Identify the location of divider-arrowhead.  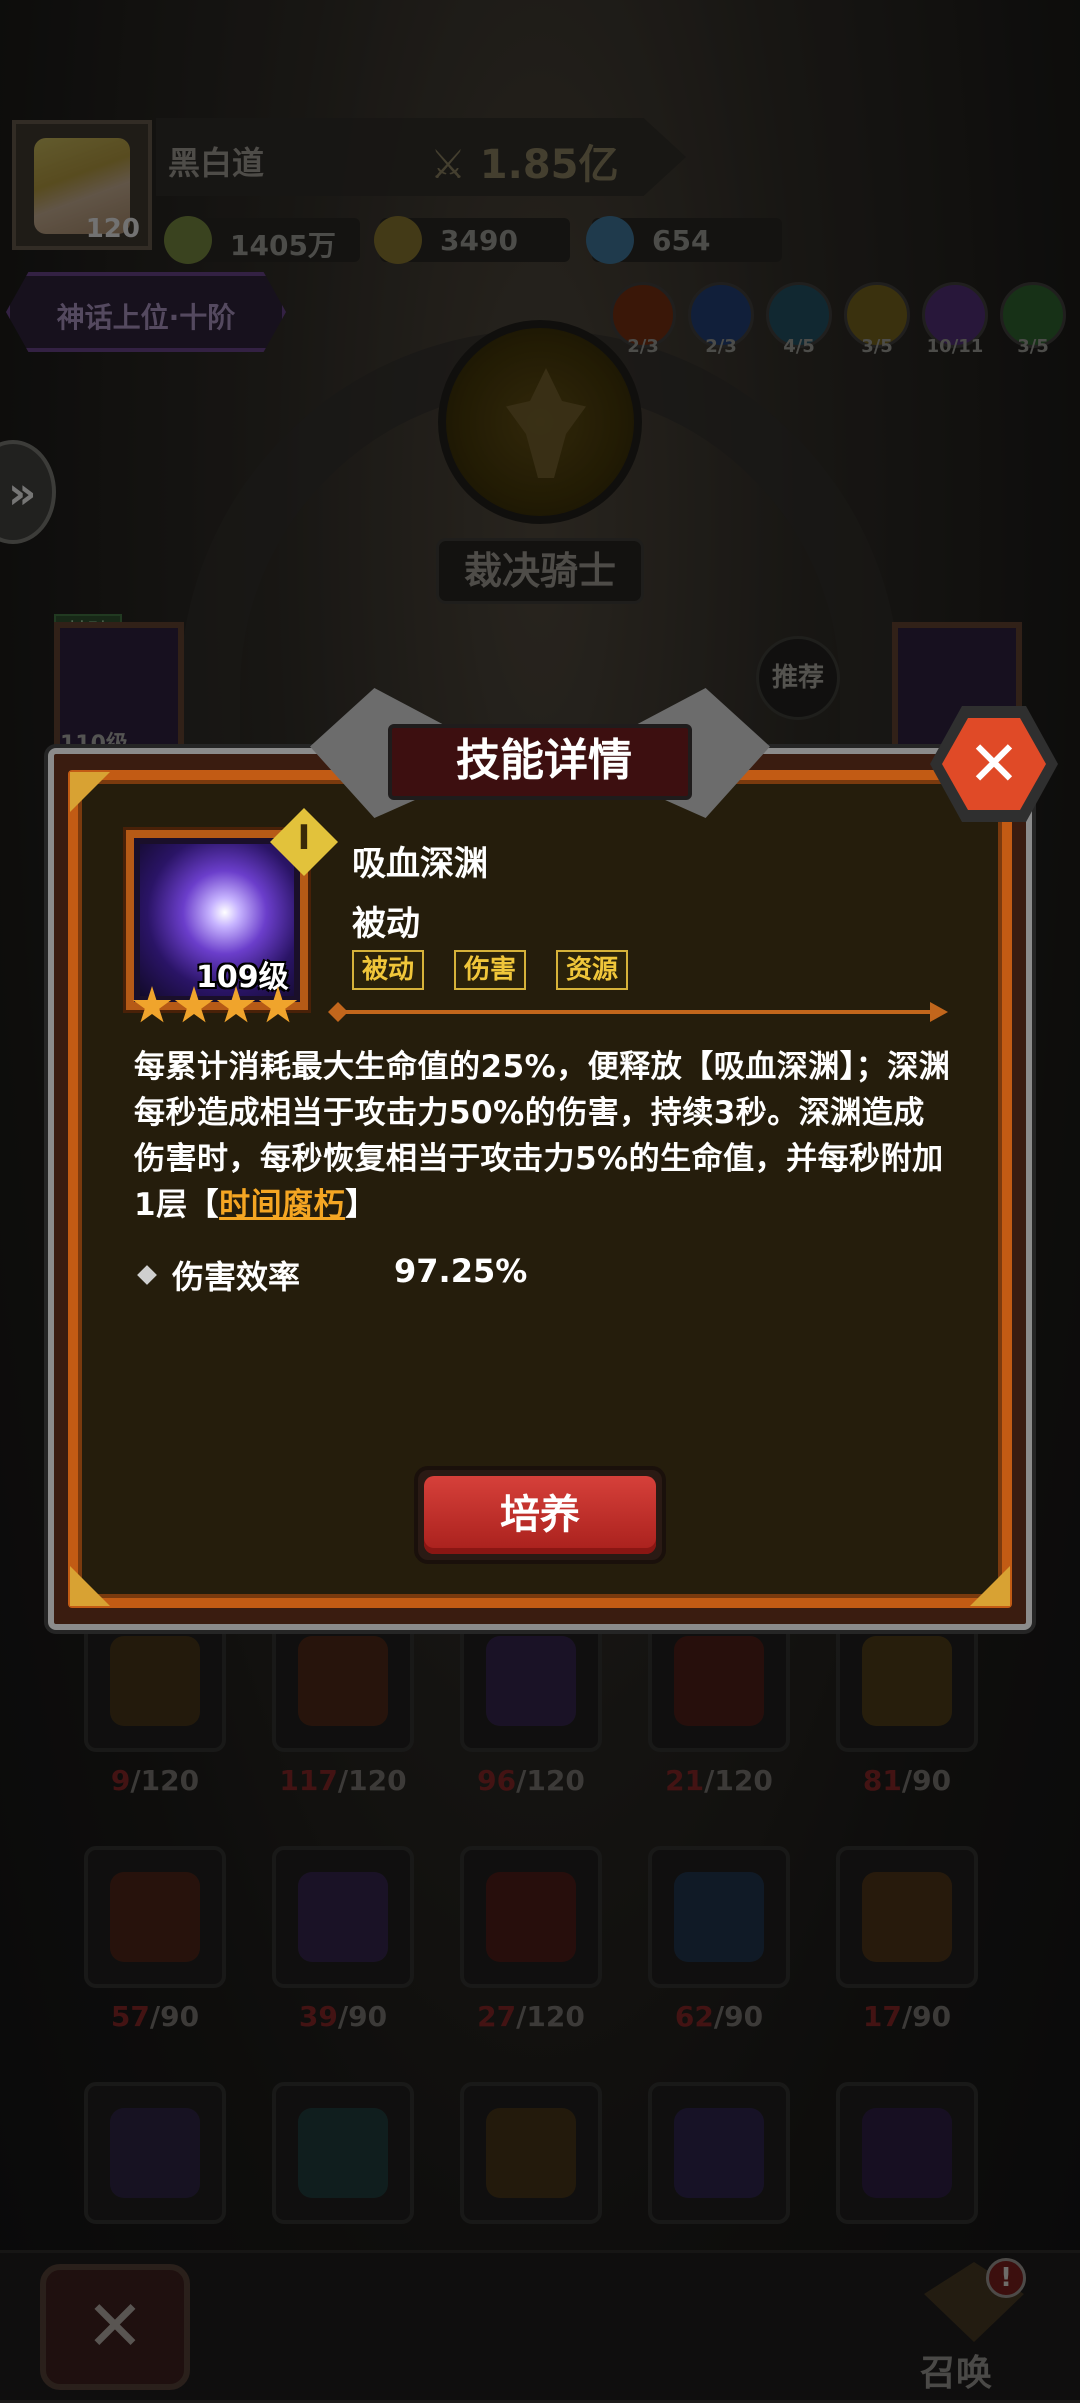
(939, 1012).